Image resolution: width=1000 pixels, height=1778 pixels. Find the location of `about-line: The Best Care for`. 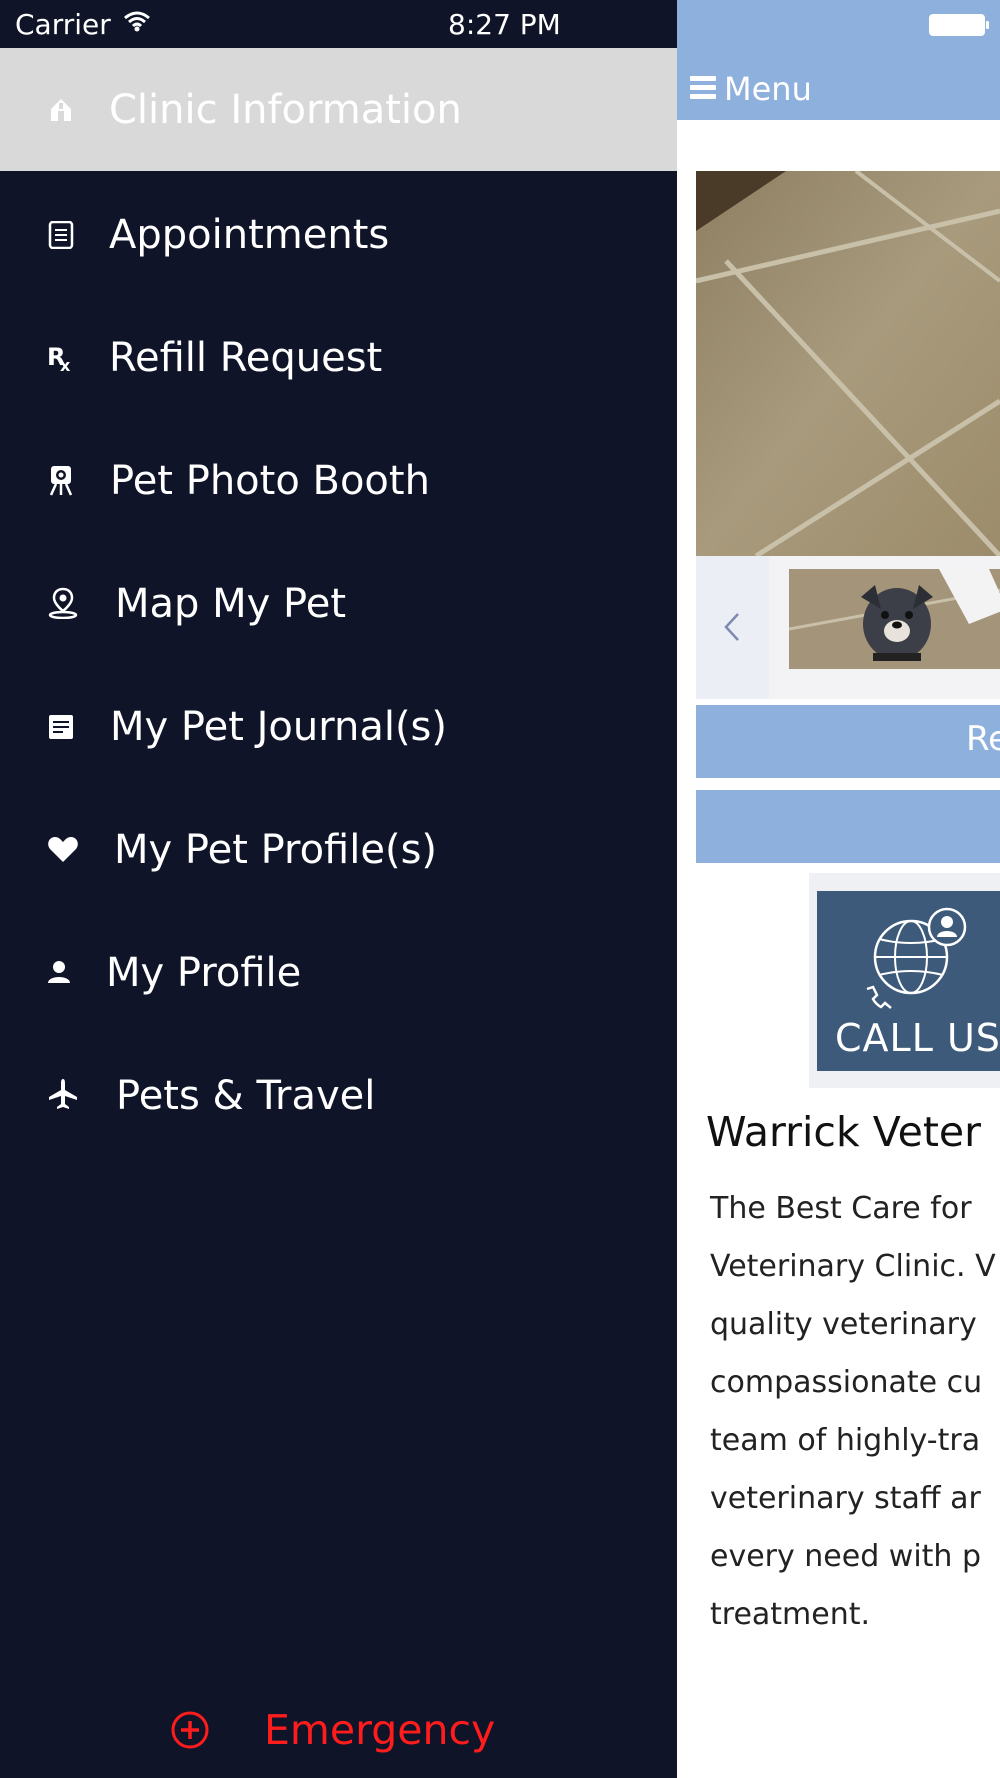

about-line: The Best Care for is located at coordinates (841, 1208).